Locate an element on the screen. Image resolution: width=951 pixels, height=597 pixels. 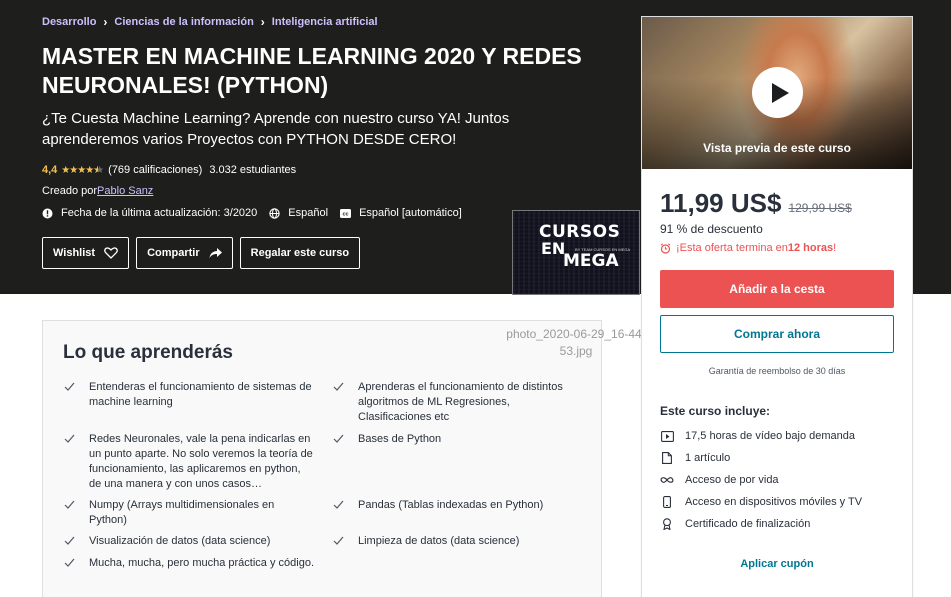
star-rating-icon: ★★★★★★ is located at coordinates (82, 170).